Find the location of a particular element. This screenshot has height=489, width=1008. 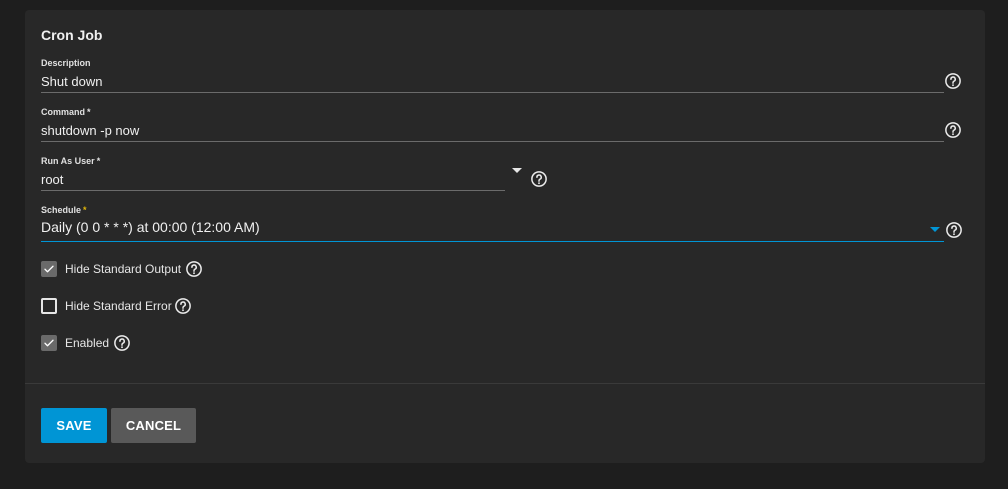

form-title: Cron Job is located at coordinates (72, 35).